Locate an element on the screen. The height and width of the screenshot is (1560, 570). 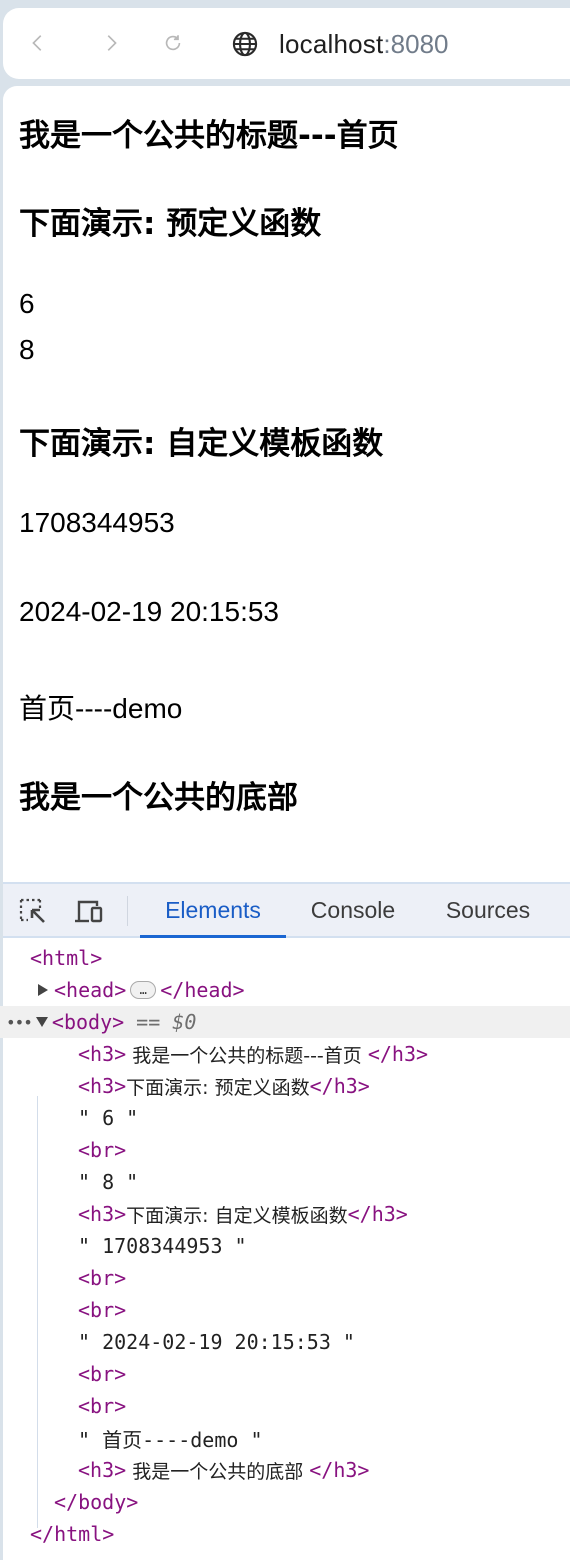
globe-icon is located at coordinates (245, 44).